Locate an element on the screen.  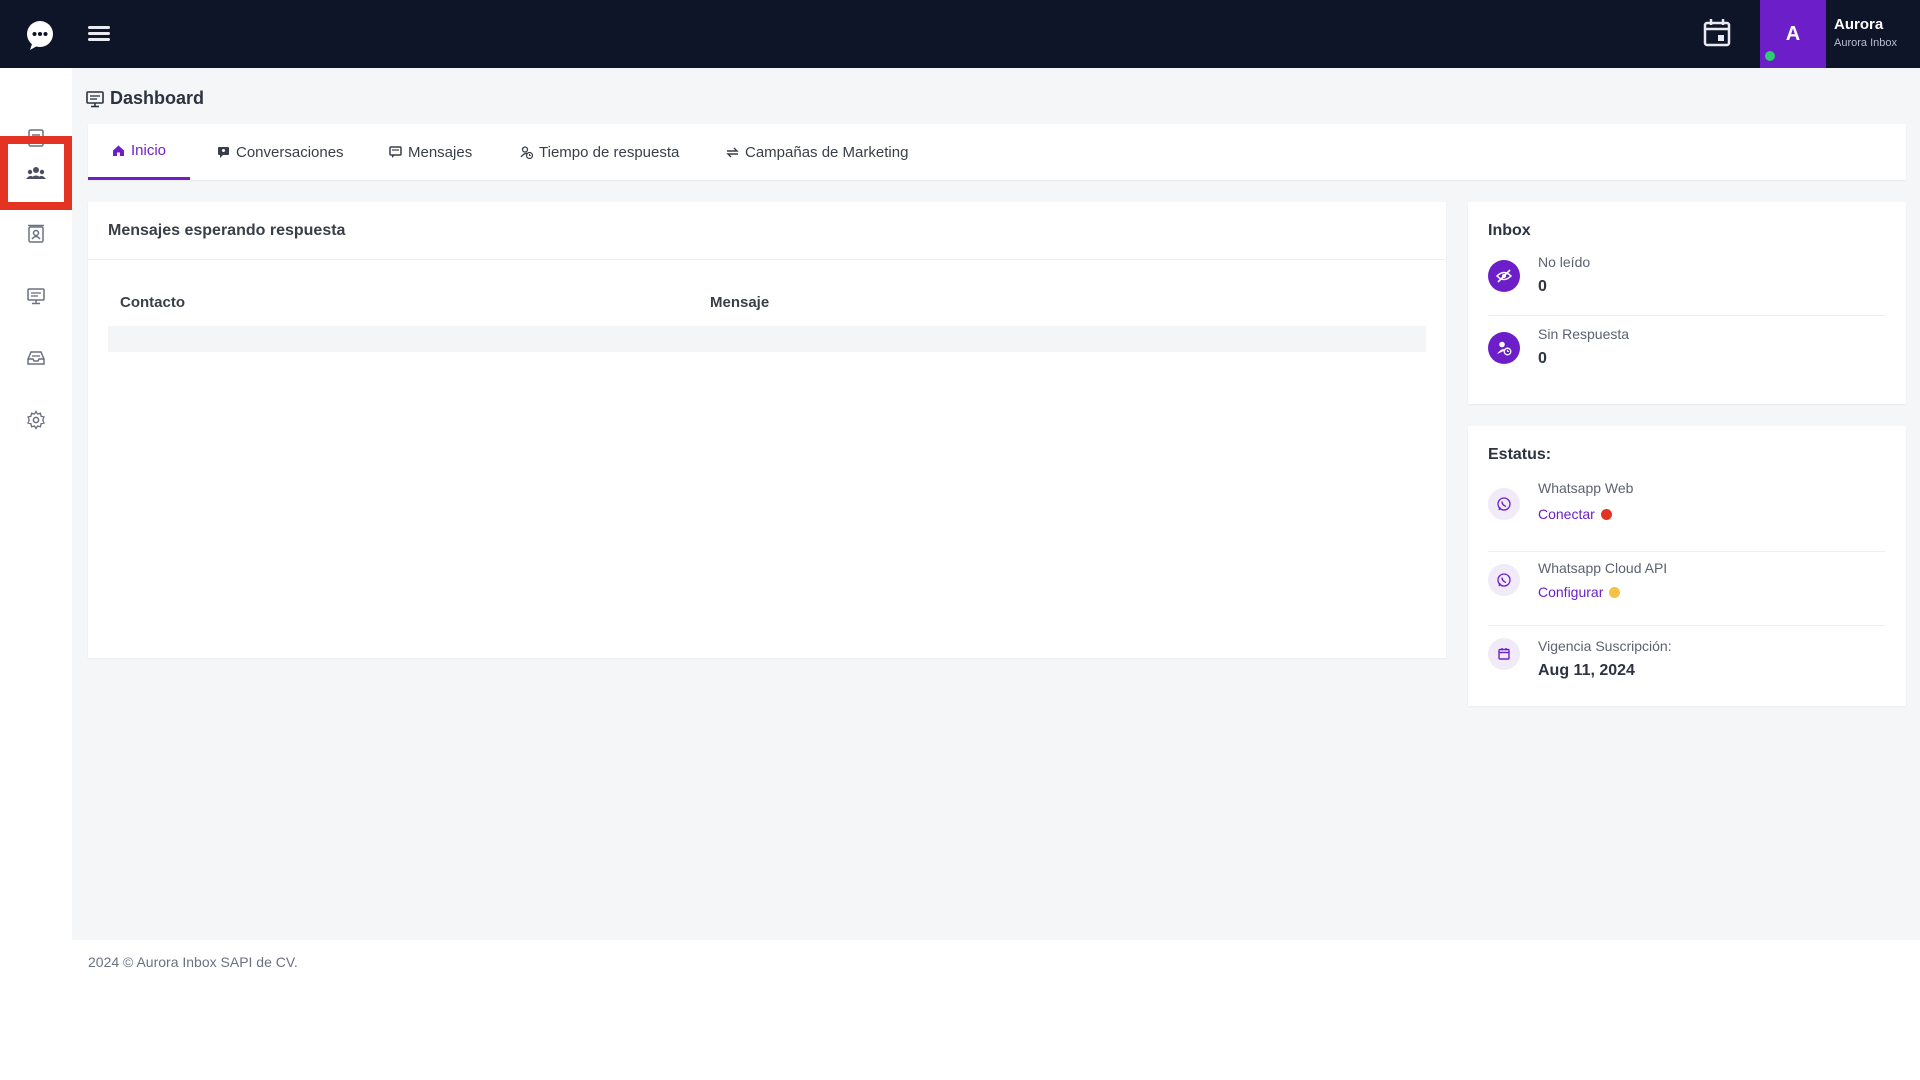
tab-campanas-marketing: Campañas de Marketing is located at coordinates (817, 152).